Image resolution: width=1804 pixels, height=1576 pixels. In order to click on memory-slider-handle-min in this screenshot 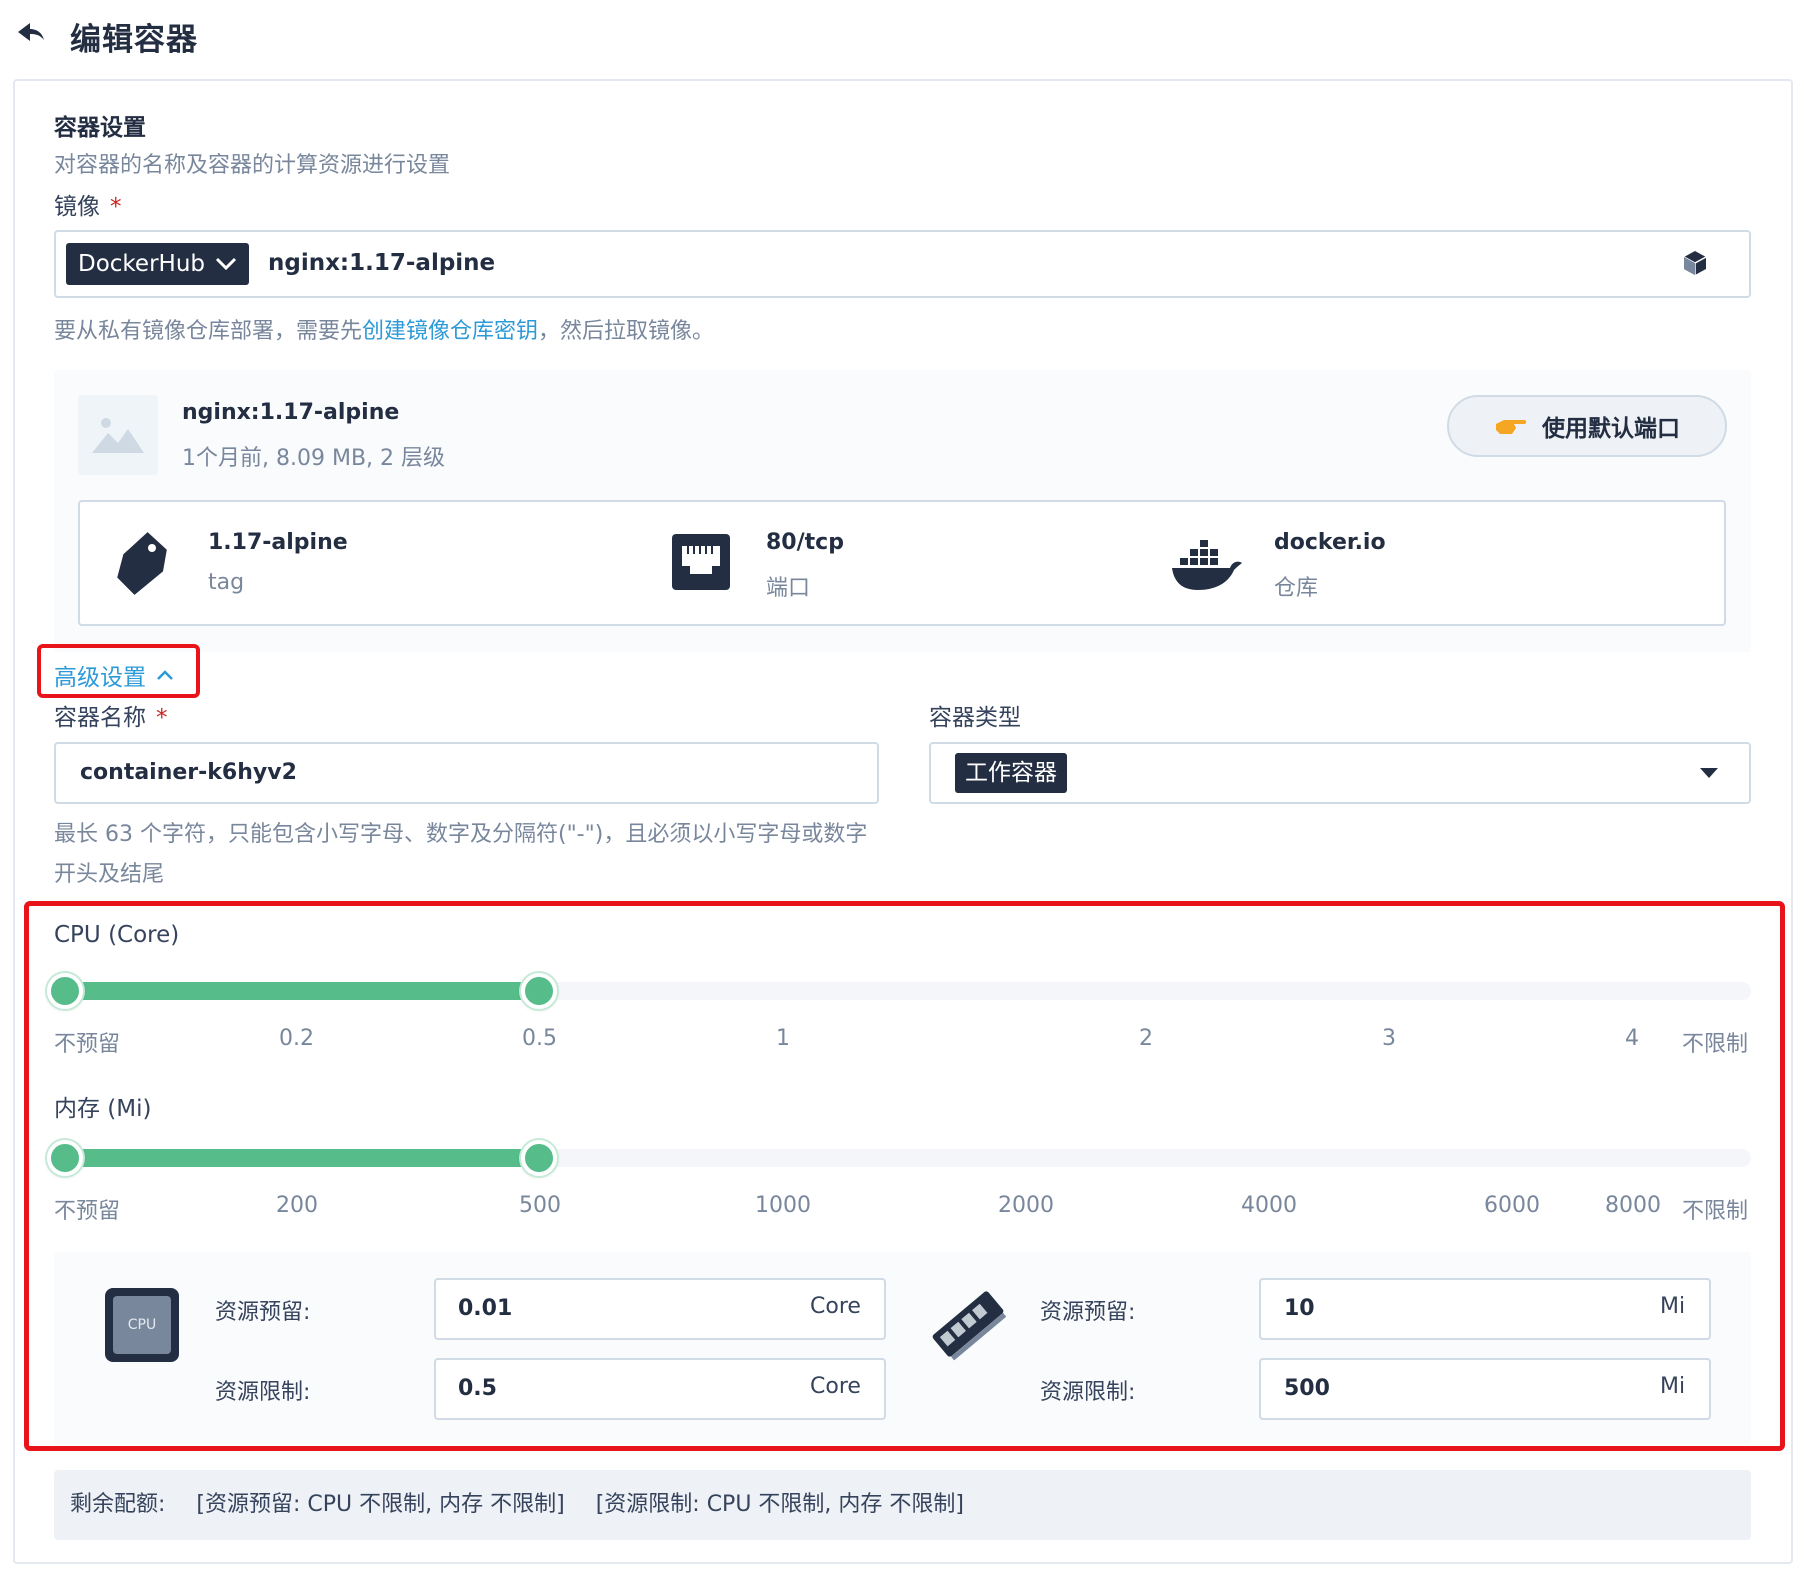, I will do `click(65, 1158)`.